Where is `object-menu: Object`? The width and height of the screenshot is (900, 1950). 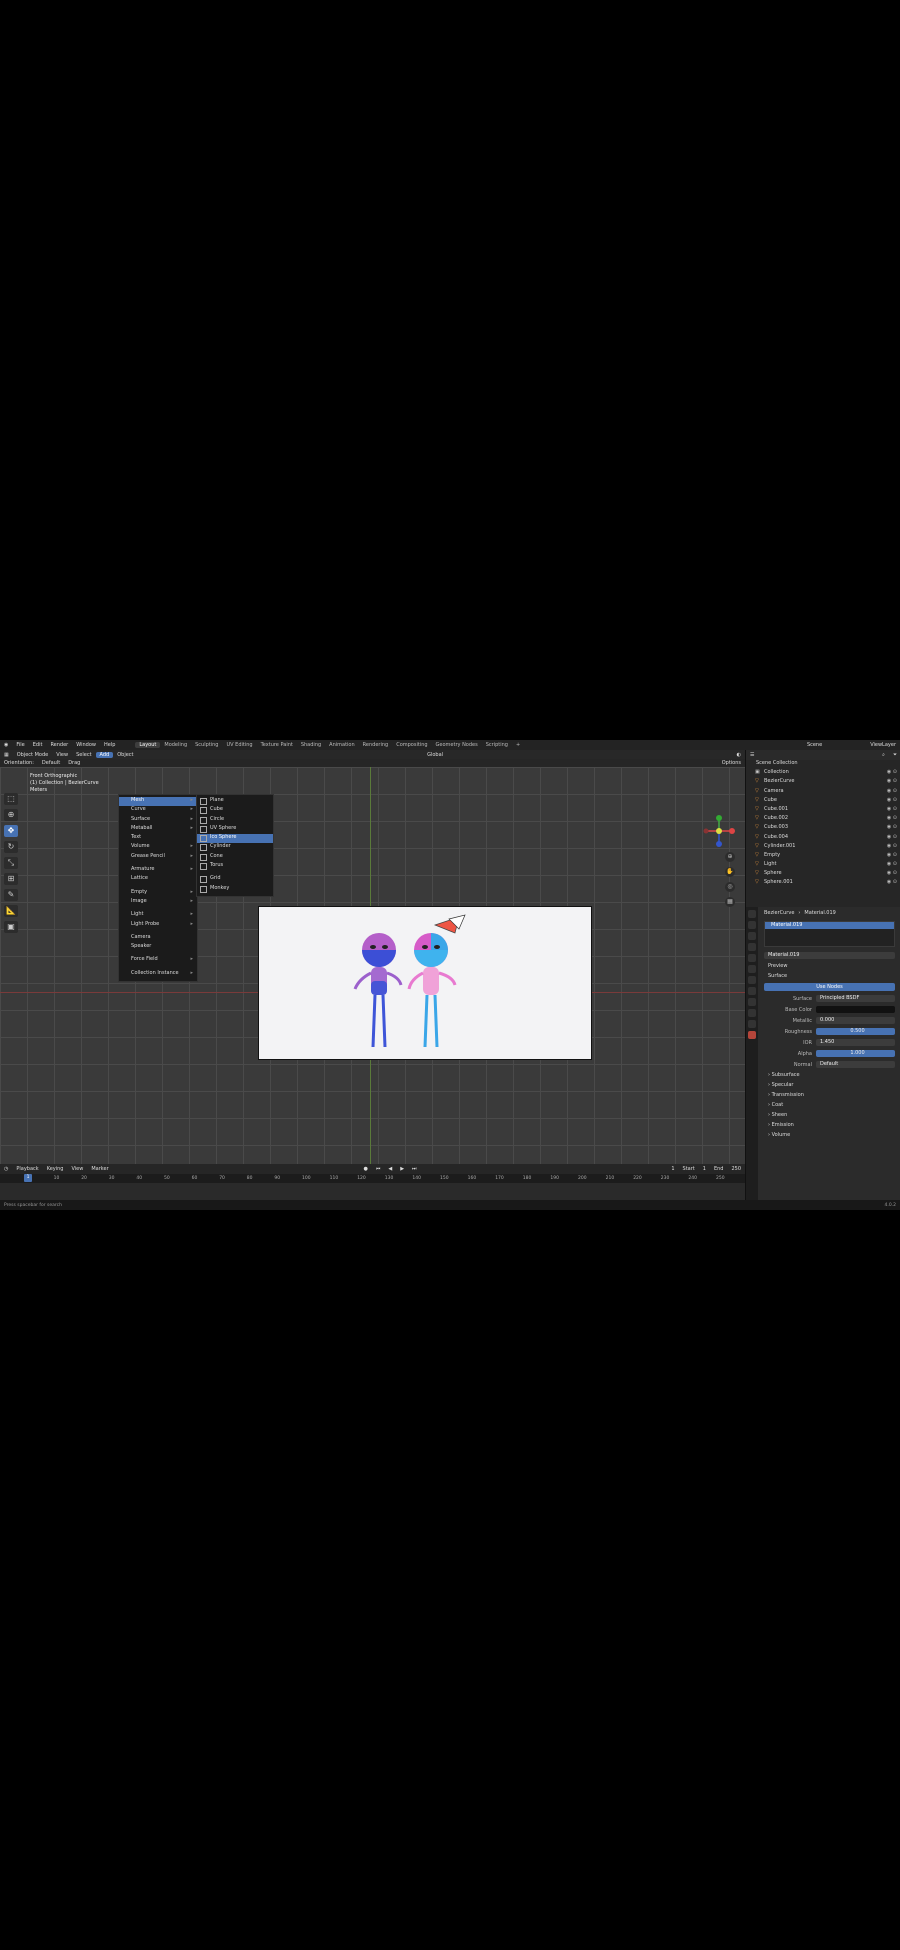
object-menu: Object is located at coordinates (125, 755).